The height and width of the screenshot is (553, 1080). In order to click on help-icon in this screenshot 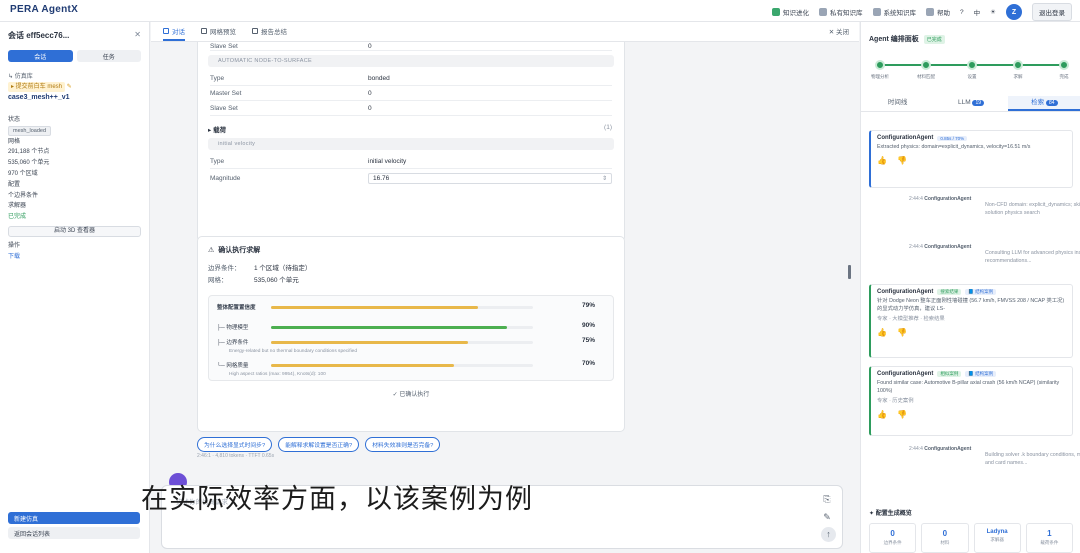, I will do `click(930, 12)`.